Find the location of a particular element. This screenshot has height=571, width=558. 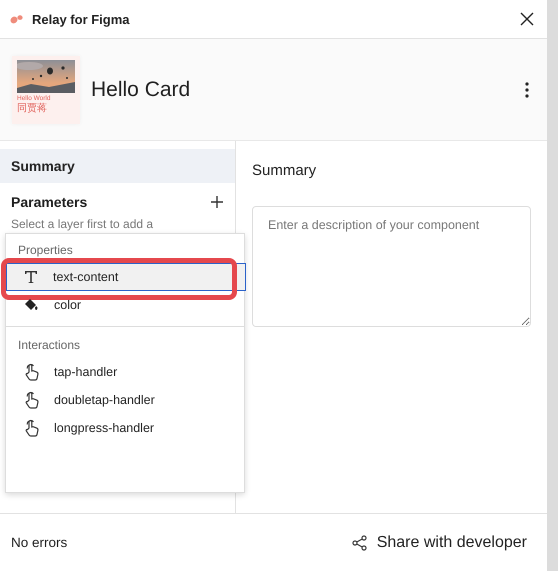

more-options-icon is located at coordinates (527, 90).